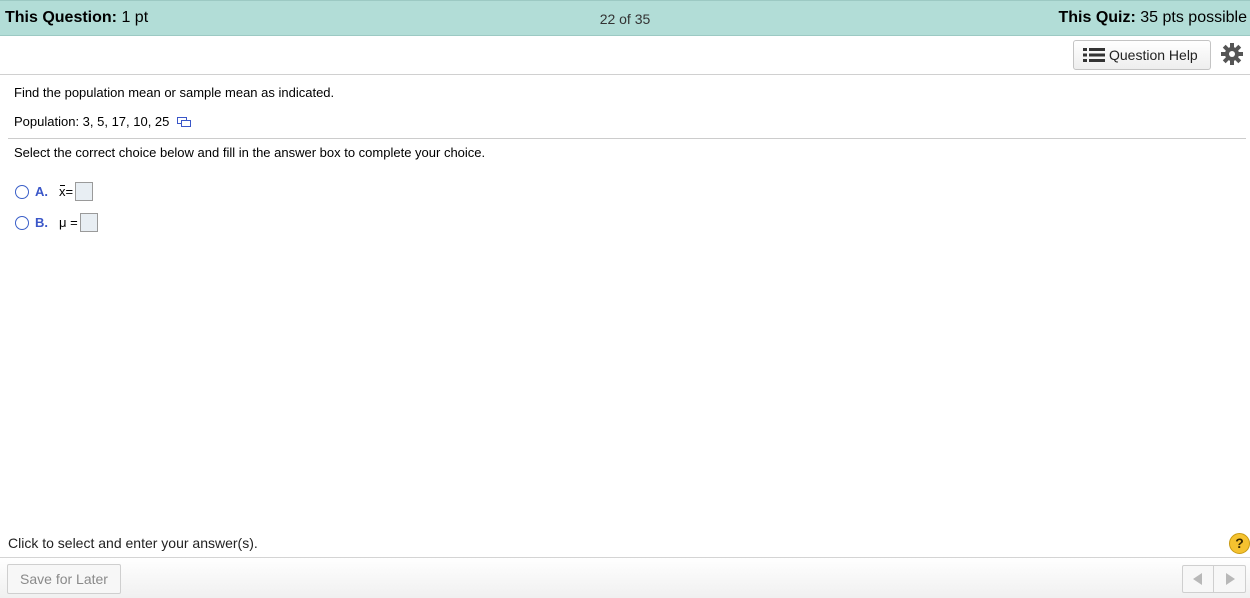 The image size is (1250, 598). What do you see at coordinates (22, 222) in the screenshot?
I see `choice-b-radio` at bounding box center [22, 222].